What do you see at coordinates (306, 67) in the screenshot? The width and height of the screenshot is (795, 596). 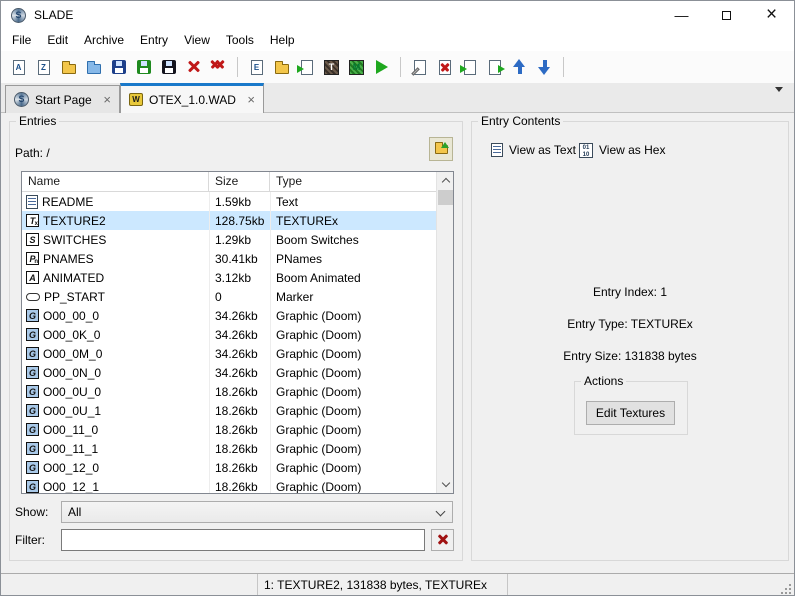 I see `import-files-button` at bounding box center [306, 67].